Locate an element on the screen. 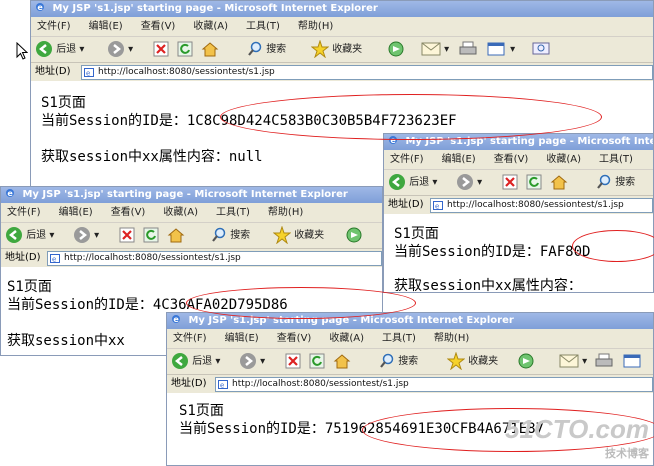  messenger-icon is located at coordinates (541, 48).